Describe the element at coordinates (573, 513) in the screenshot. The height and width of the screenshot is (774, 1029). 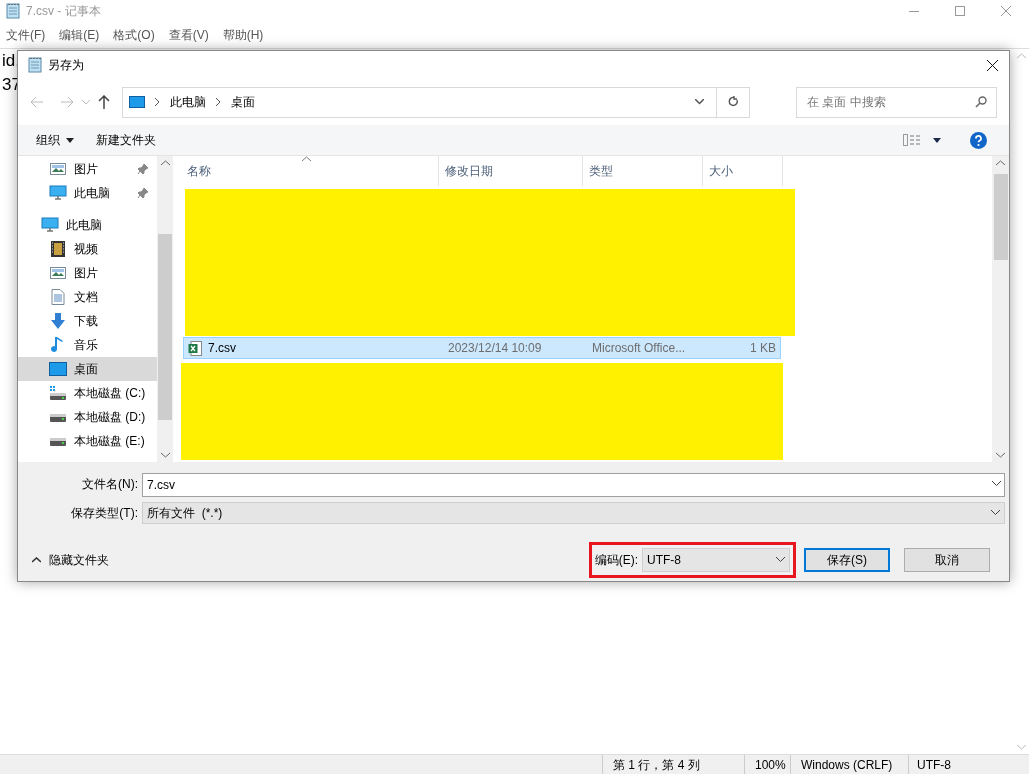
I see `file-type-dropdown: 所有文件 (*.*)` at that location.